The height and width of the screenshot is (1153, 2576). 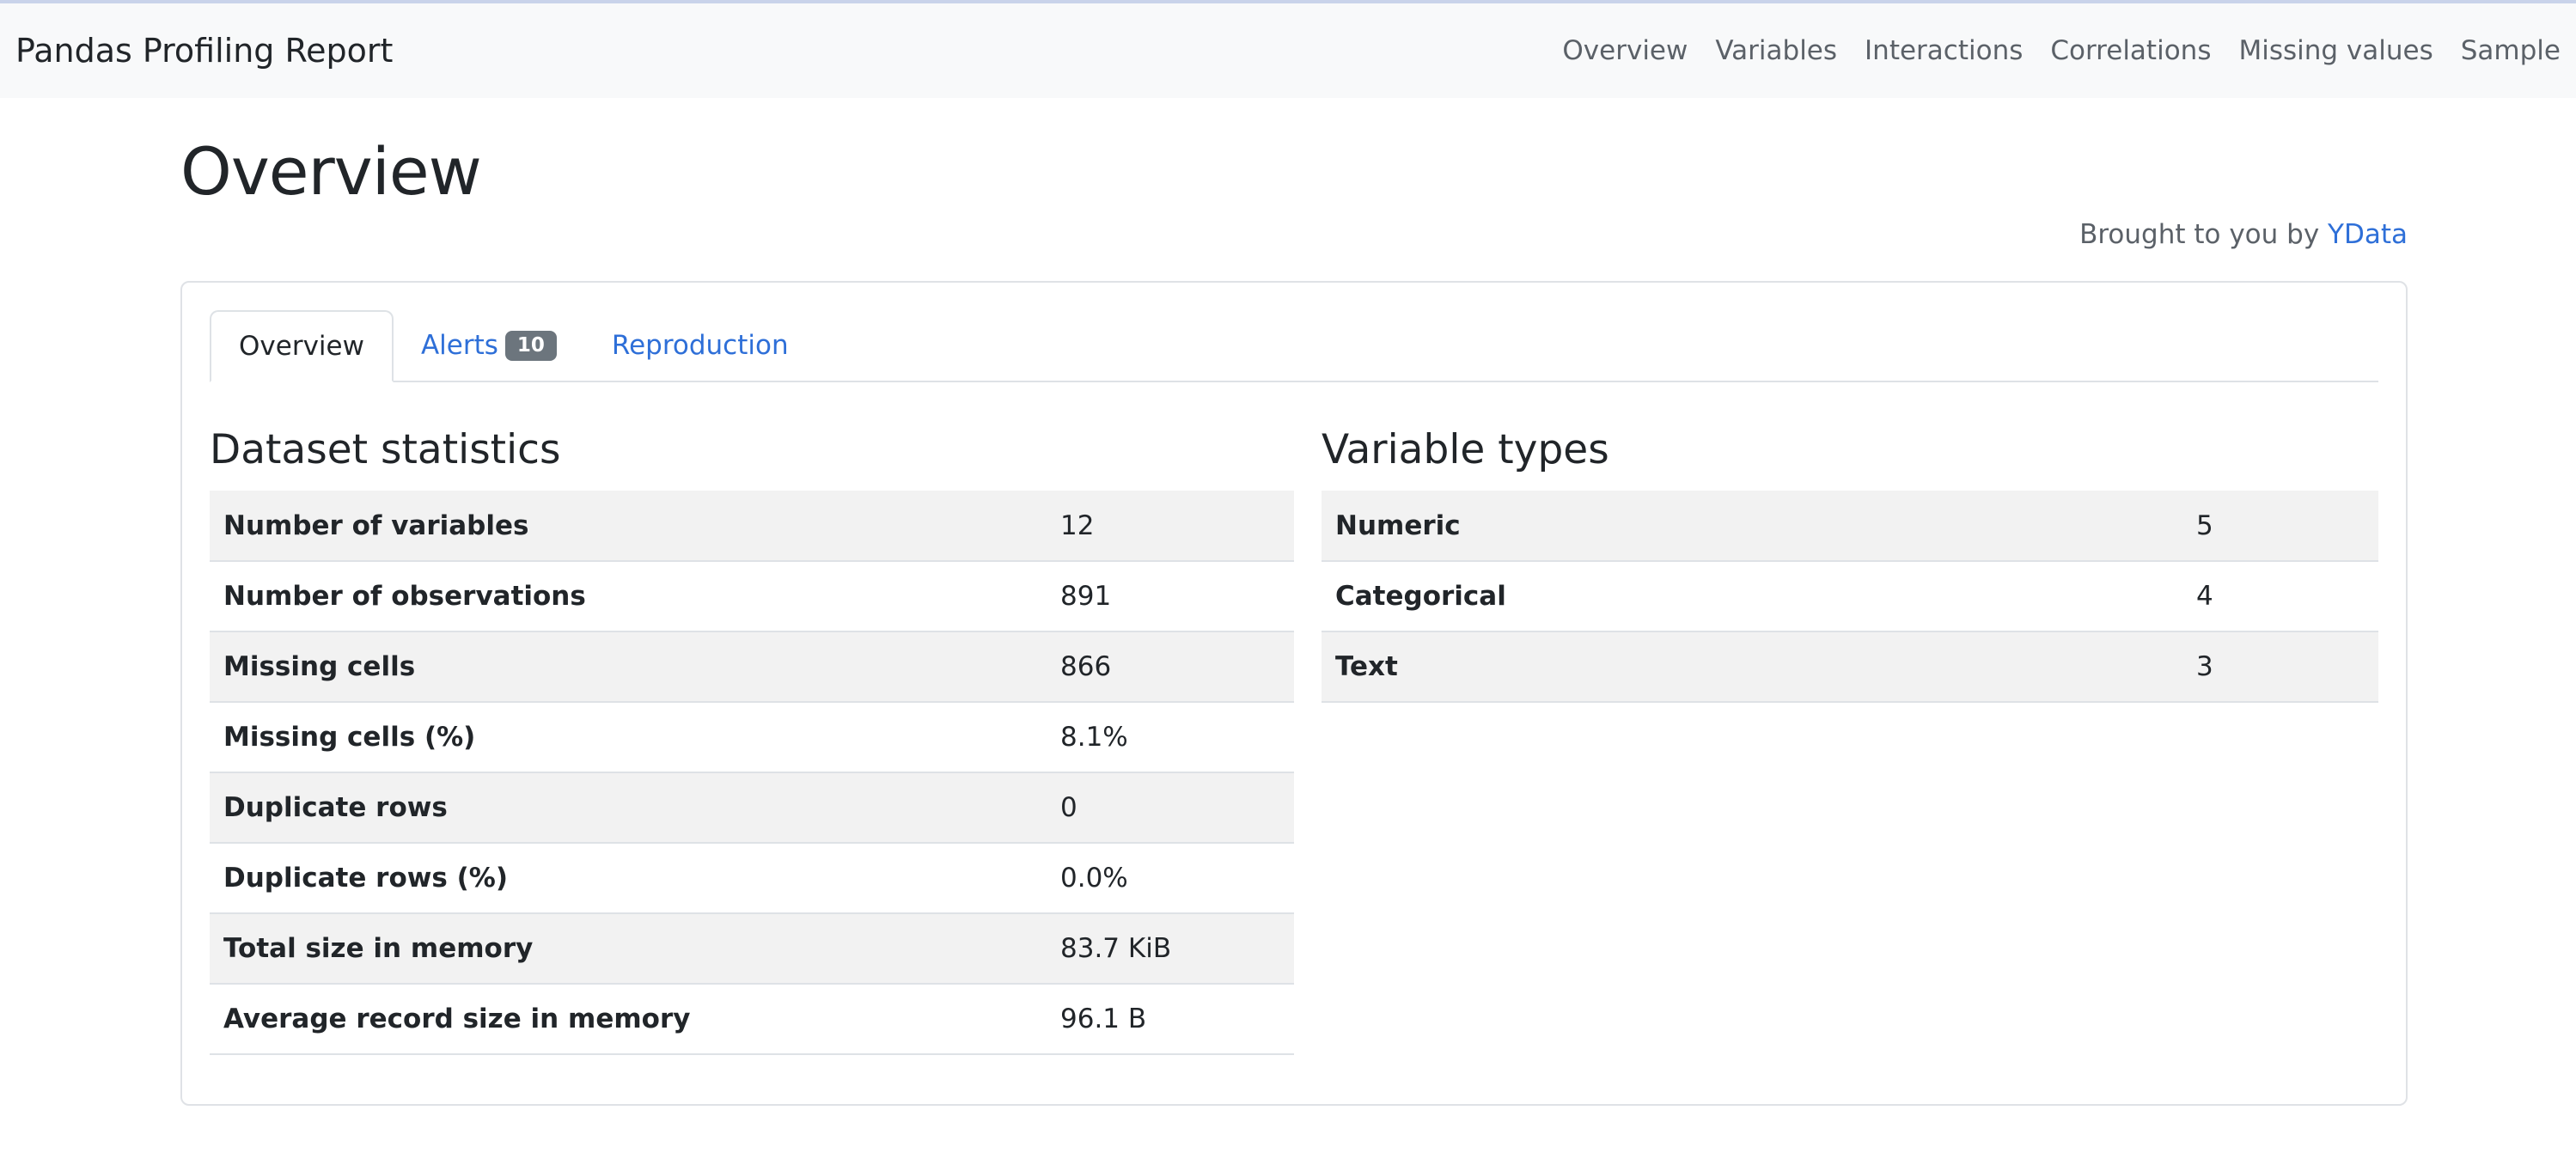 What do you see at coordinates (1850, 526) in the screenshot?
I see `table-row: Numeric 5` at bounding box center [1850, 526].